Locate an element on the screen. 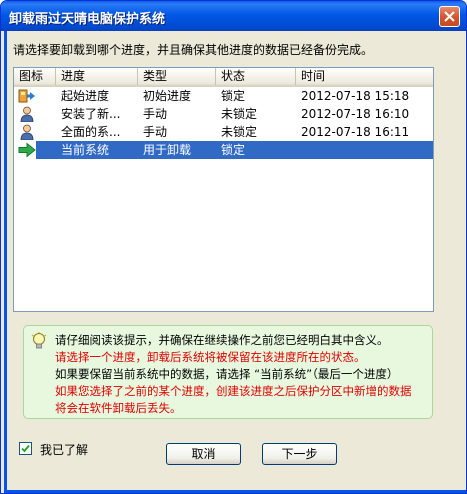  close-button is located at coordinates (449, 16).